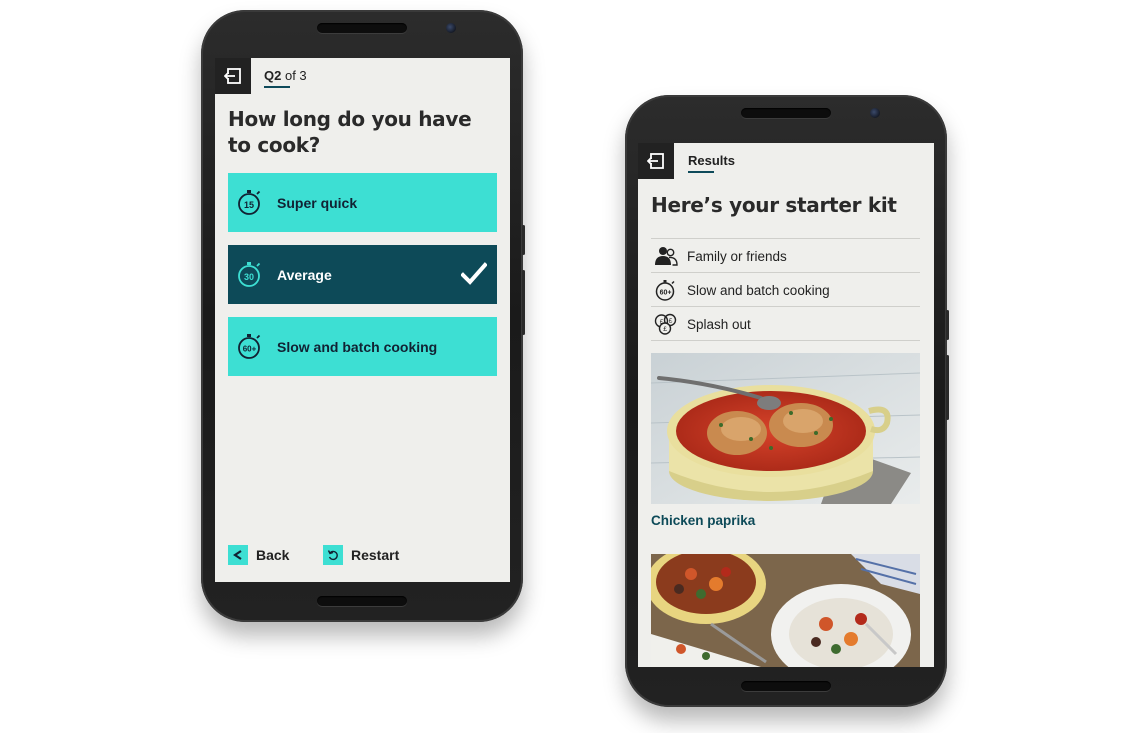  I want to click on question-progress: Q2 of 3, so click(285, 75).